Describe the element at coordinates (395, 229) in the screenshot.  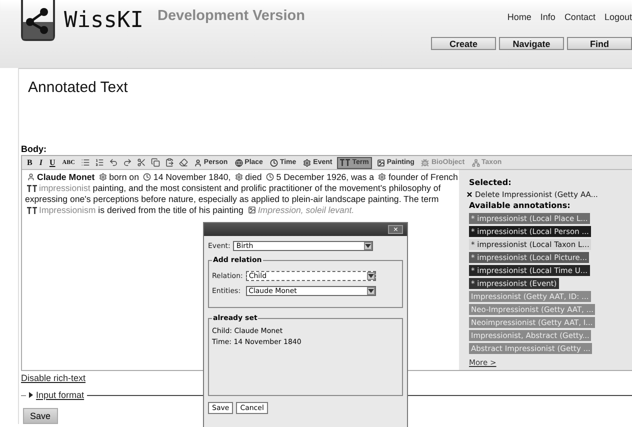
I see `close-button: ×` at that location.